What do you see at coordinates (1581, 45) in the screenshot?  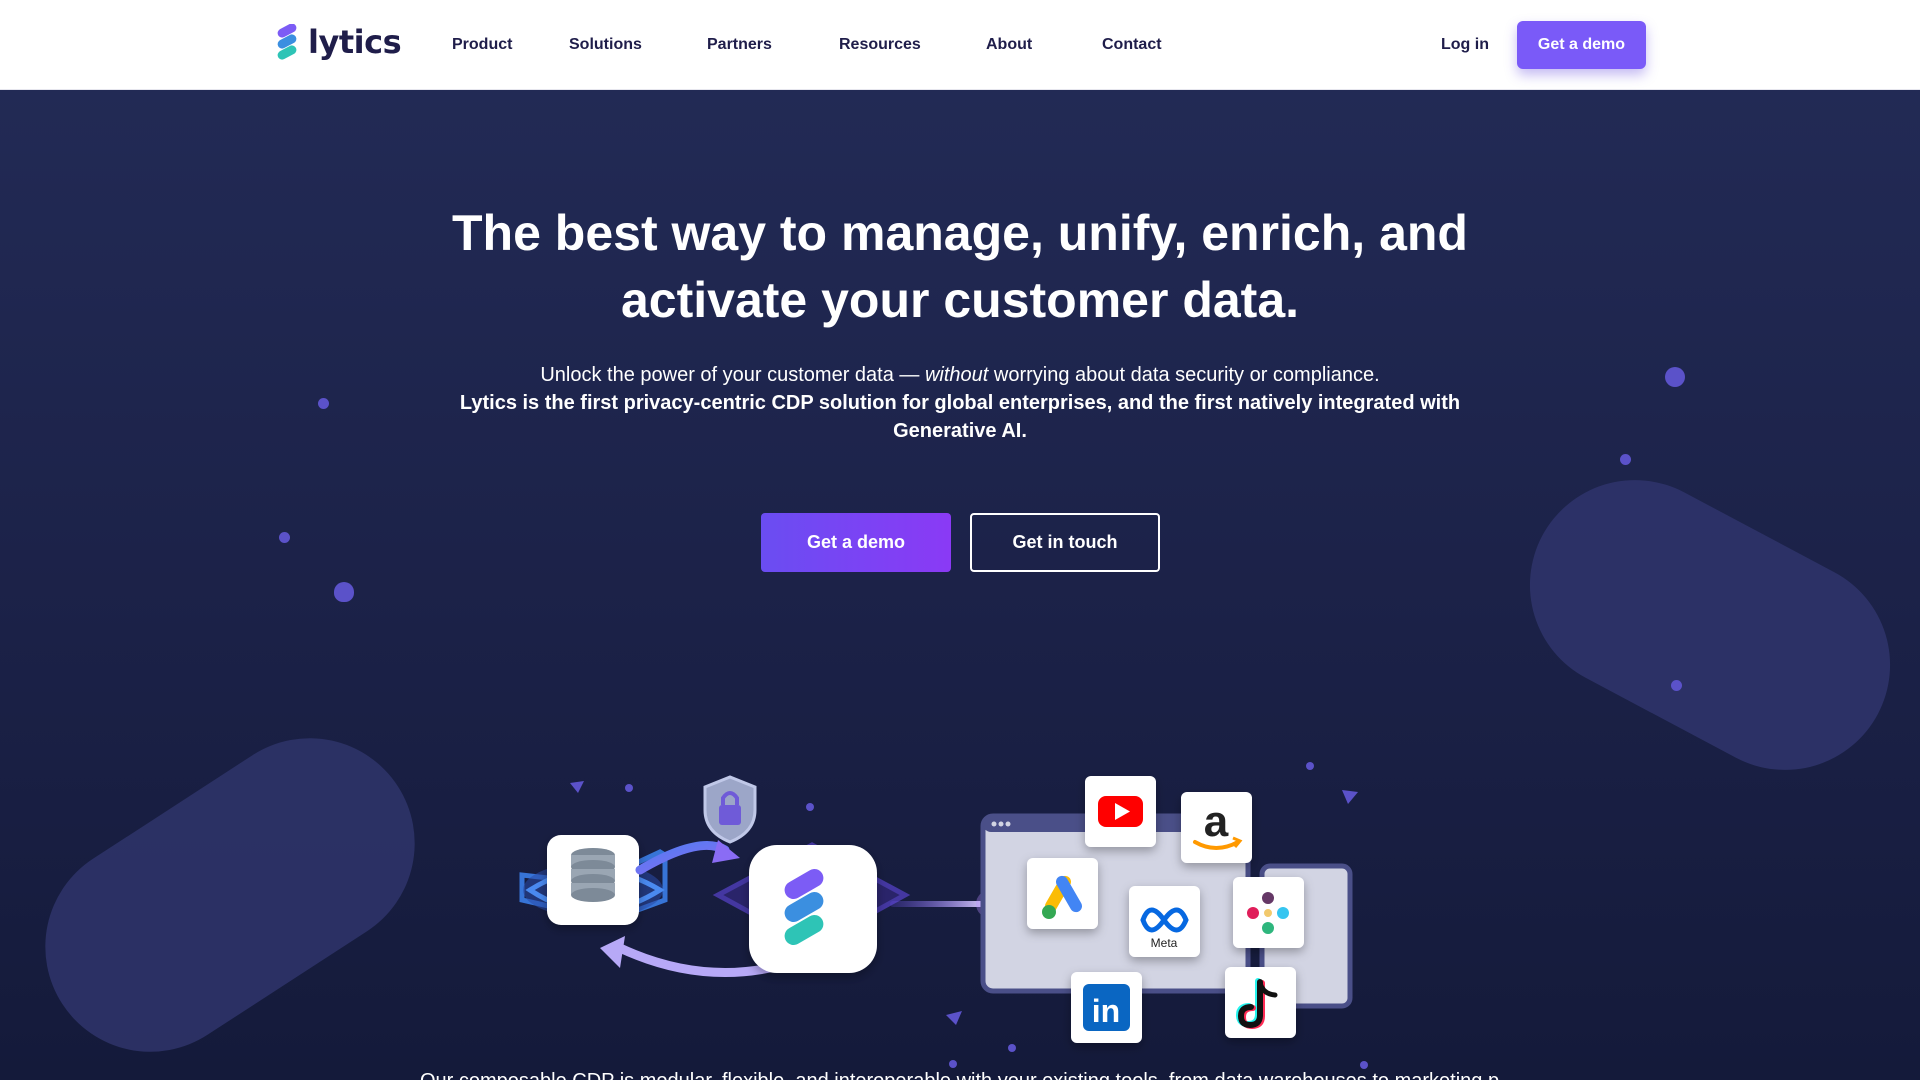 I see `header-get-demo-button: Get a demo` at bounding box center [1581, 45].